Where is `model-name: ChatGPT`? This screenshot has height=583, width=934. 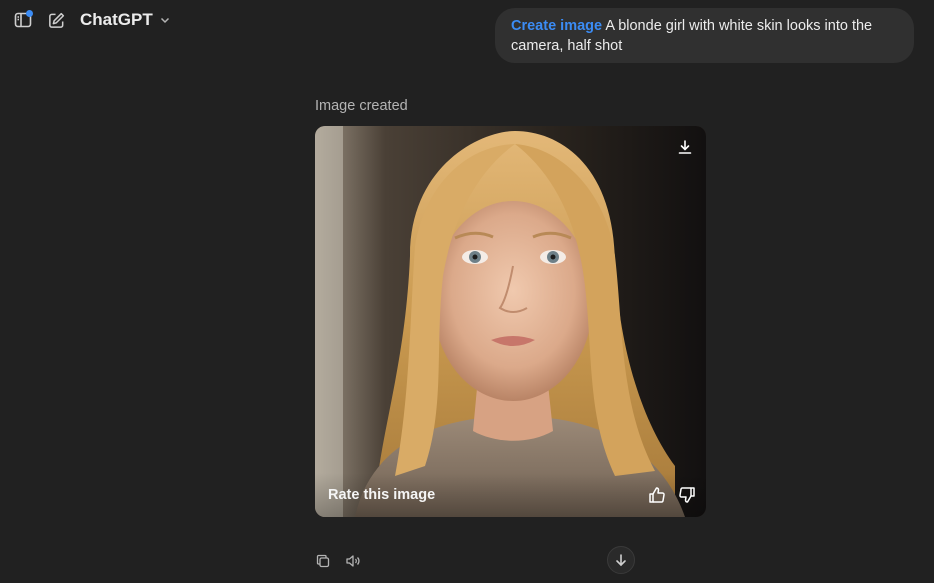 model-name: ChatGPT is located at coordinates (116, 19).